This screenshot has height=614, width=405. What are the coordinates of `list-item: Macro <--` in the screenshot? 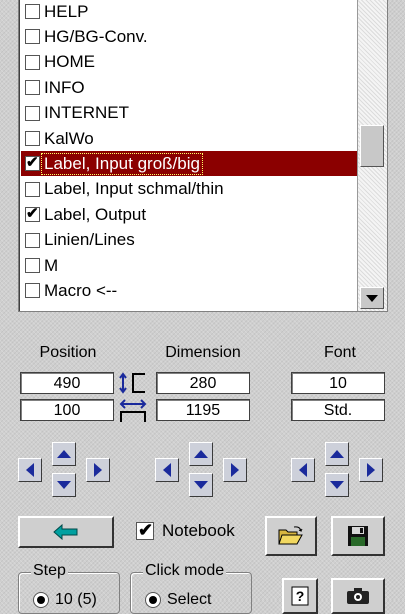 It's located at (189, 290).